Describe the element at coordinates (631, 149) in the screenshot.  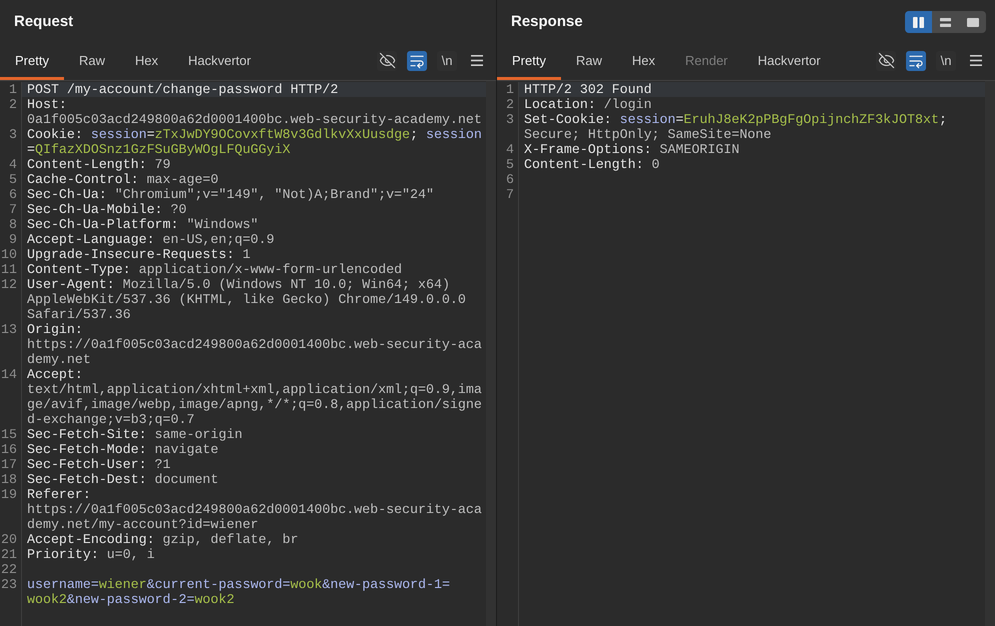
I see `code-line: X-Frame-Options: SAMEORIGIN` at that location.